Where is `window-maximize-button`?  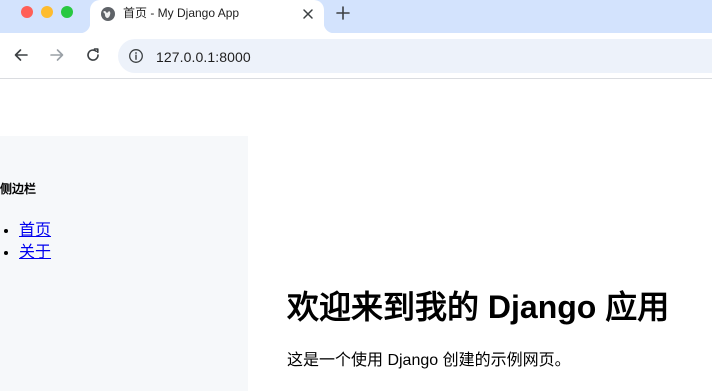
window-maximize-button is located at coordinates (67, 12).